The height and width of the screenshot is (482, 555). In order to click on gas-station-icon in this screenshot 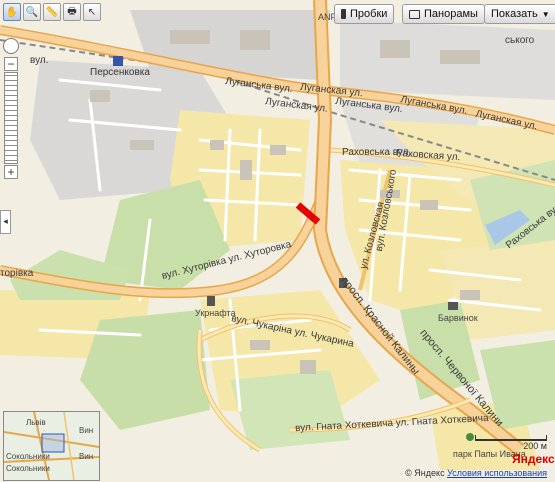, I will do `click(211, 301)`.